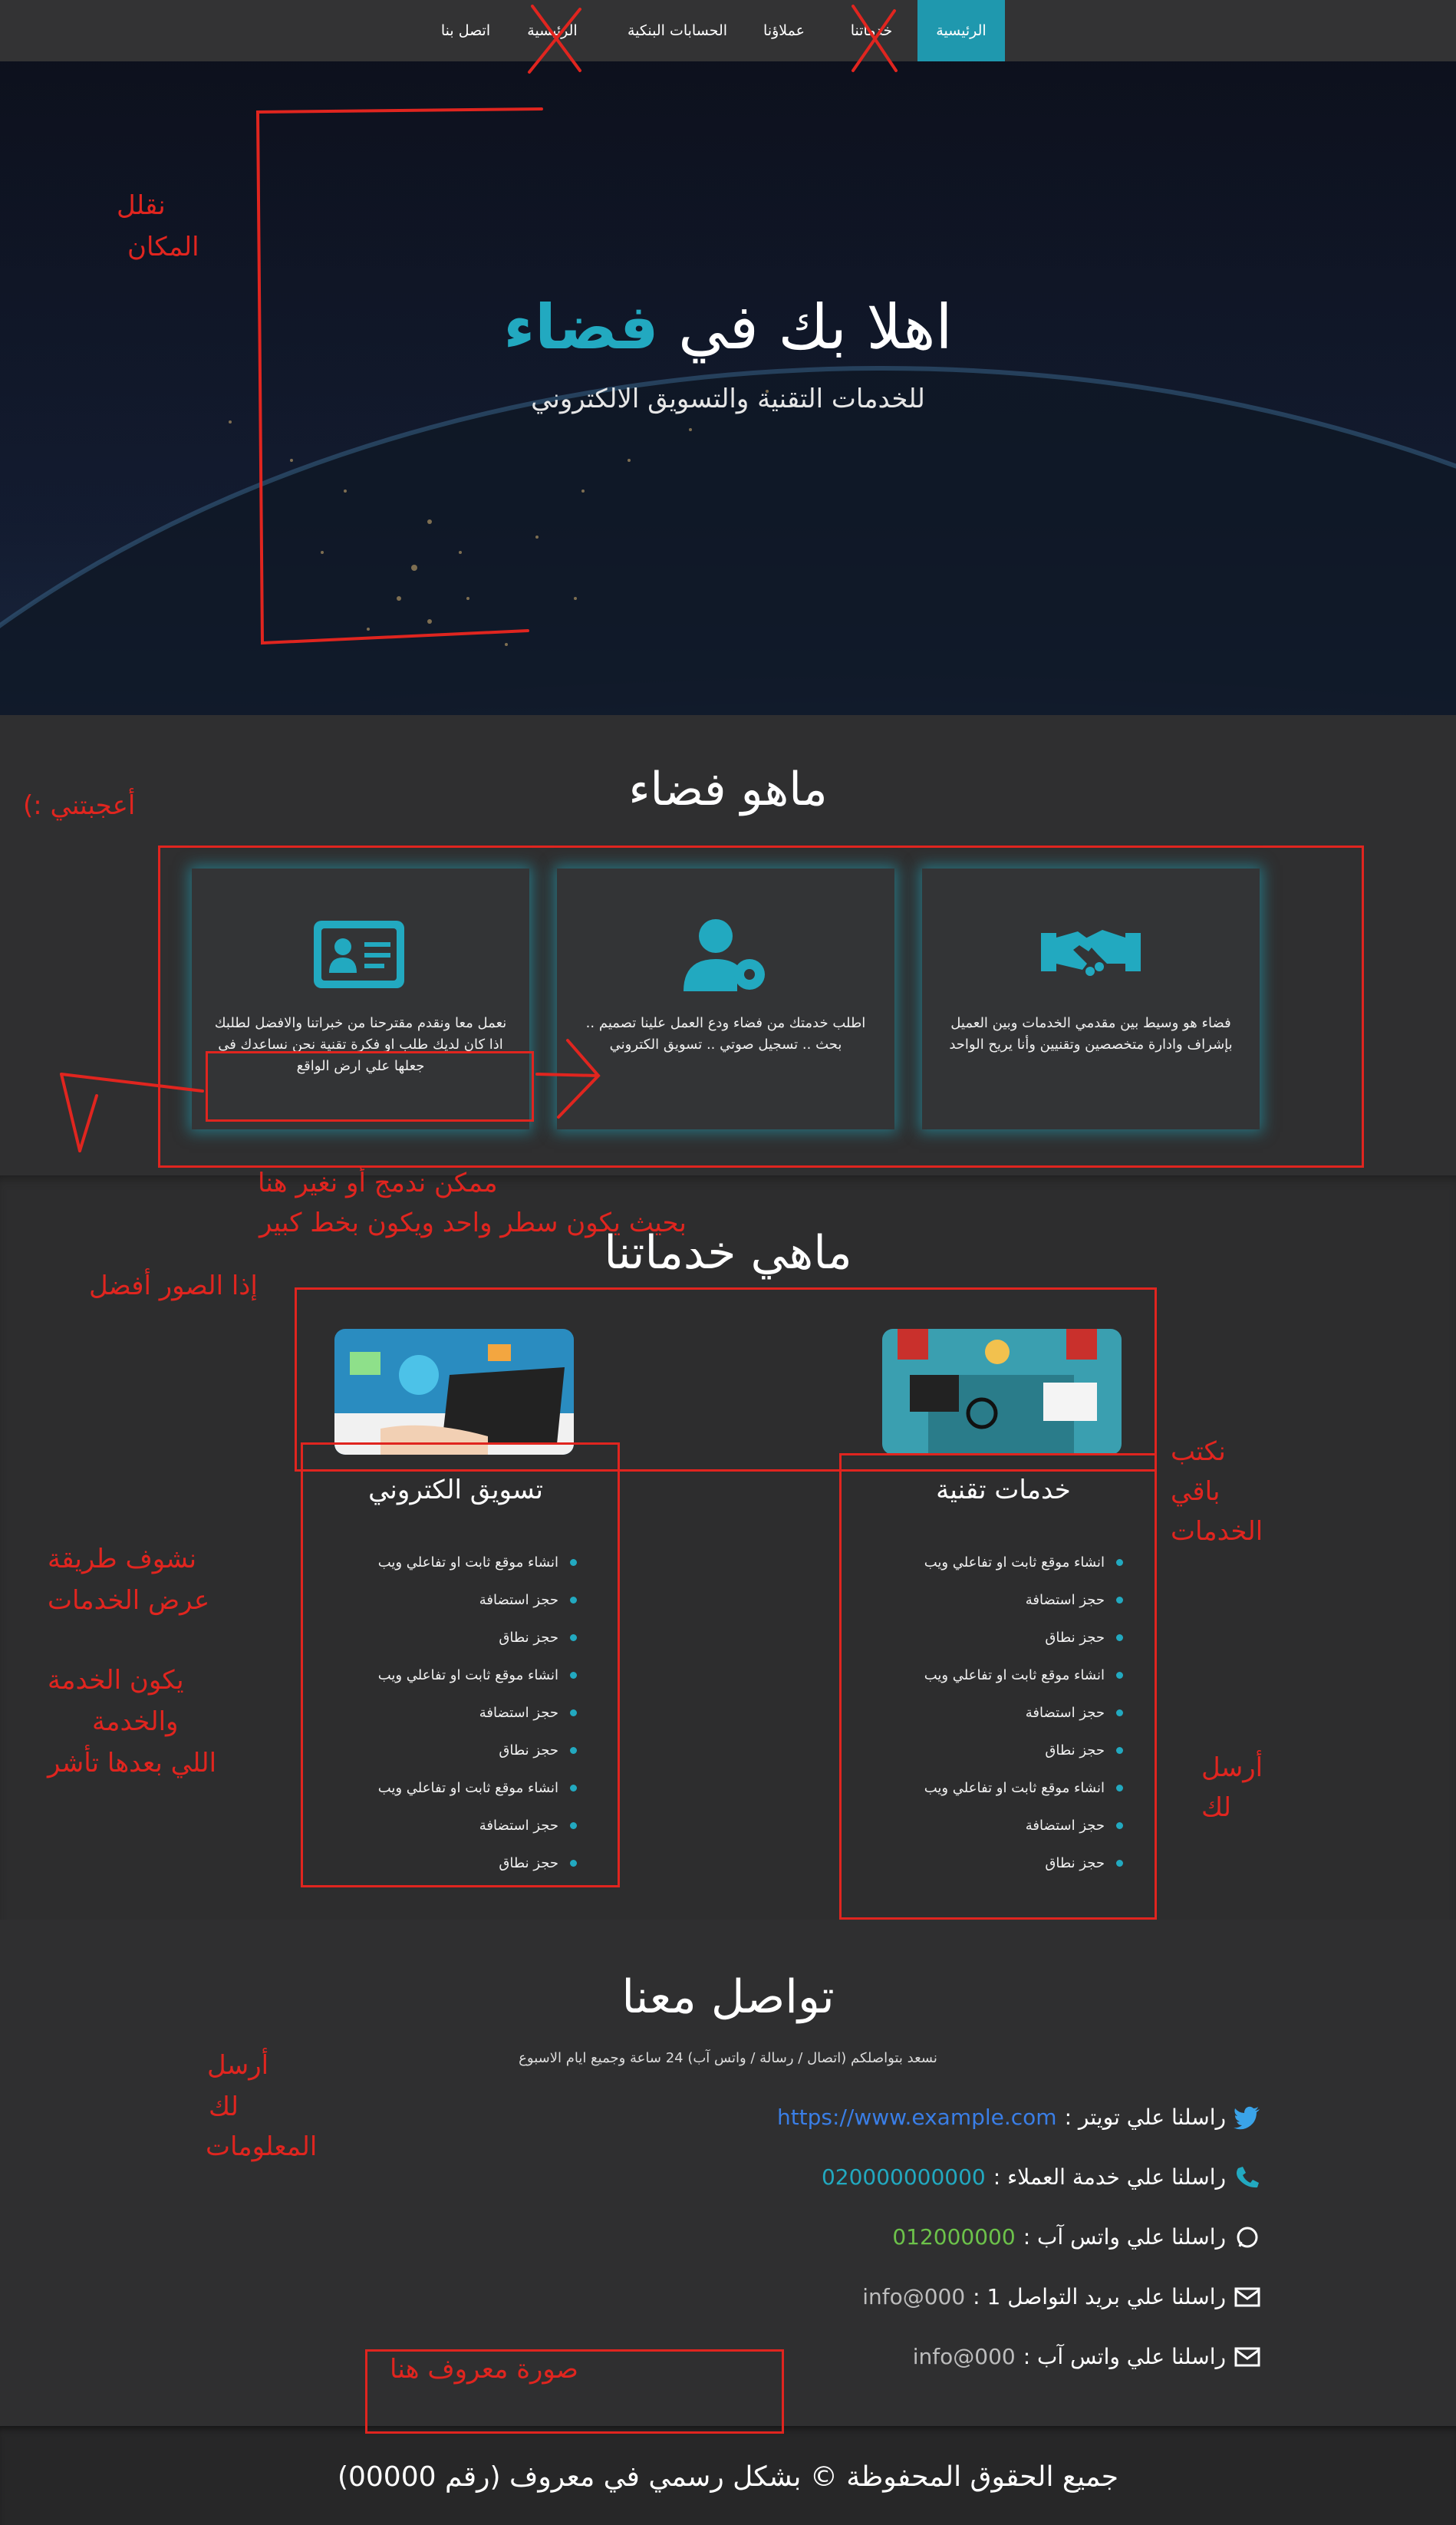  I want to click on contact-label: راسلنا علي بريد التواصل 1 :, so click(1099, 2296).